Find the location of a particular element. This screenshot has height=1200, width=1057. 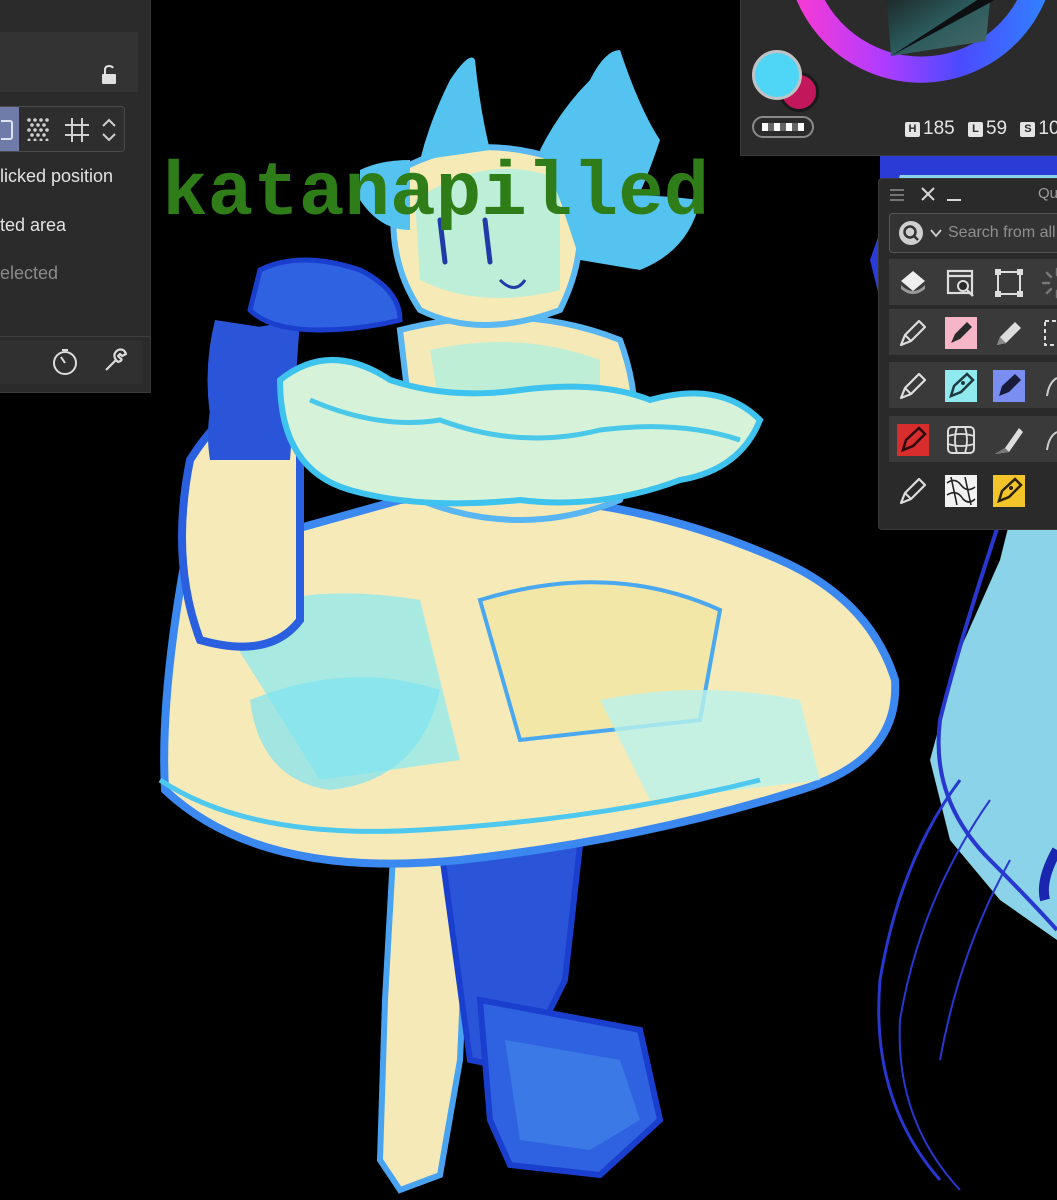

area-mode-selector is located at coordinates (62, 129).